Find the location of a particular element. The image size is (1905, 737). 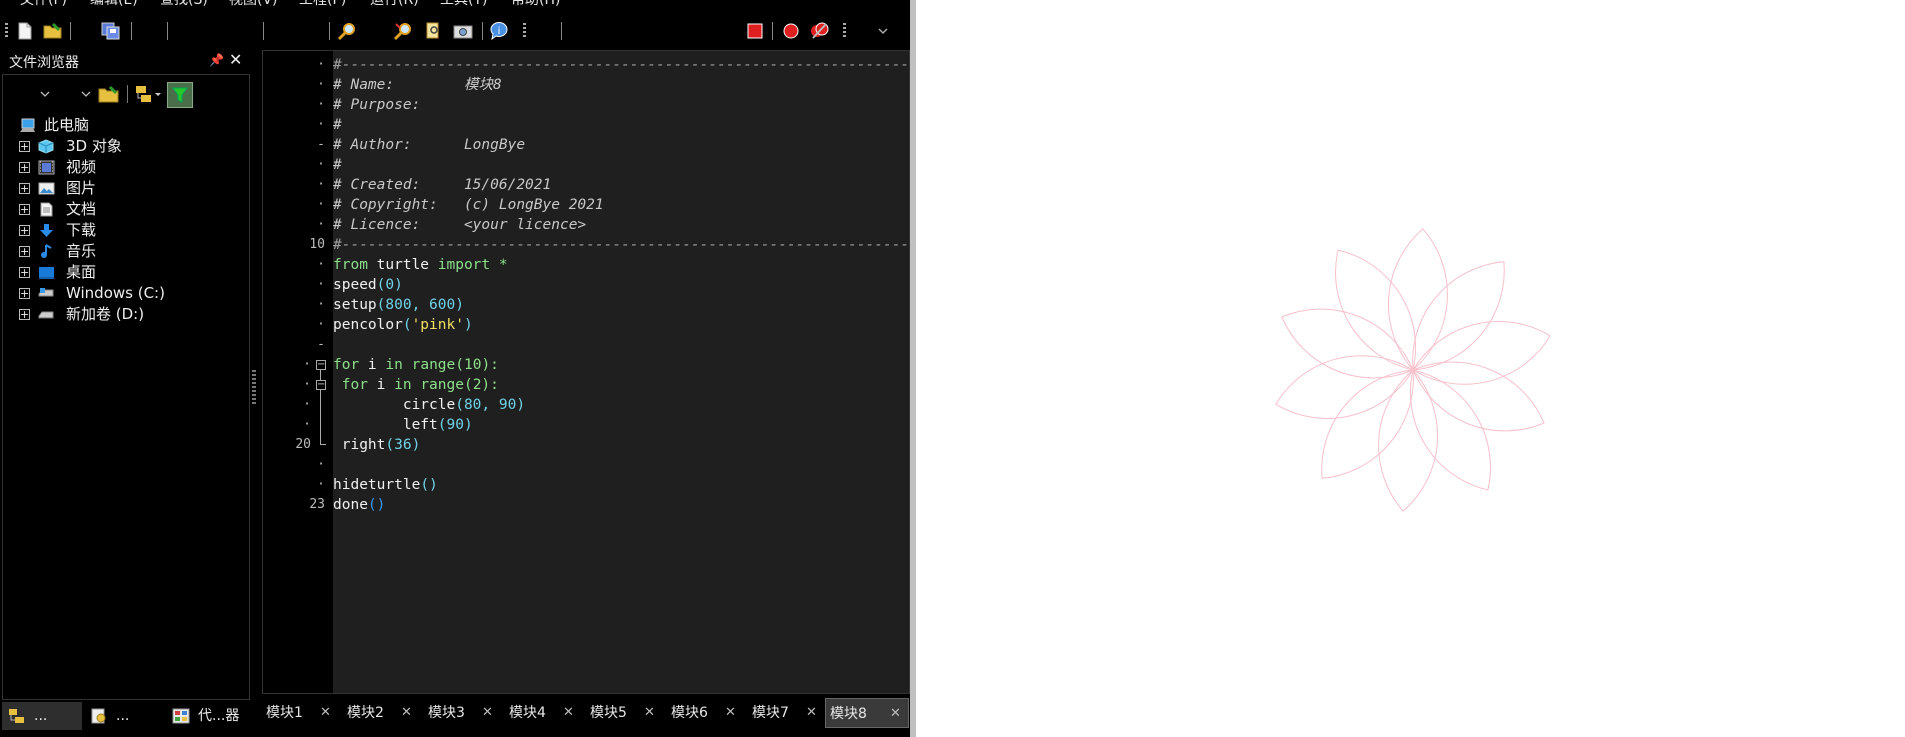

tab-module-1: 模块1 ✕ is located at coordinates (302, 713).